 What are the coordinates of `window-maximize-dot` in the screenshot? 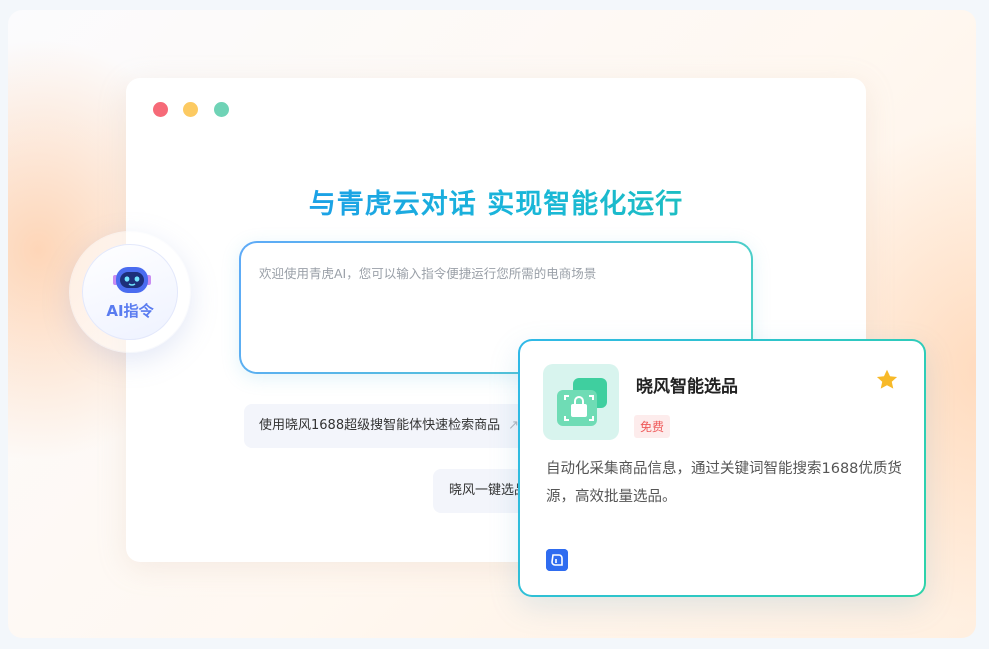 It's located at (221, 109).